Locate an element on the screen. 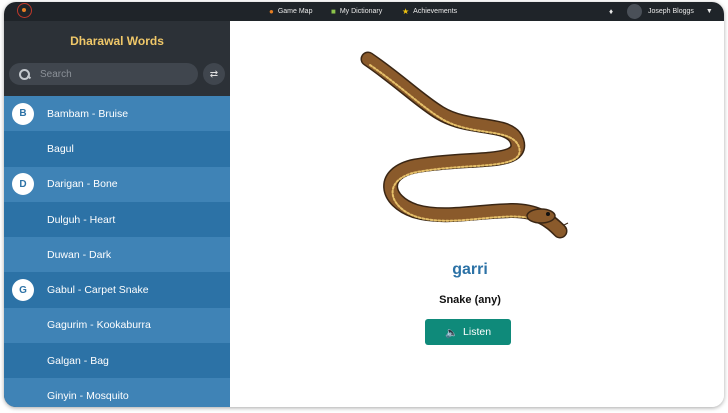 Image resolution: width=728 pixels, height=413 pixels. avatar is located at coordinates (634, 11).